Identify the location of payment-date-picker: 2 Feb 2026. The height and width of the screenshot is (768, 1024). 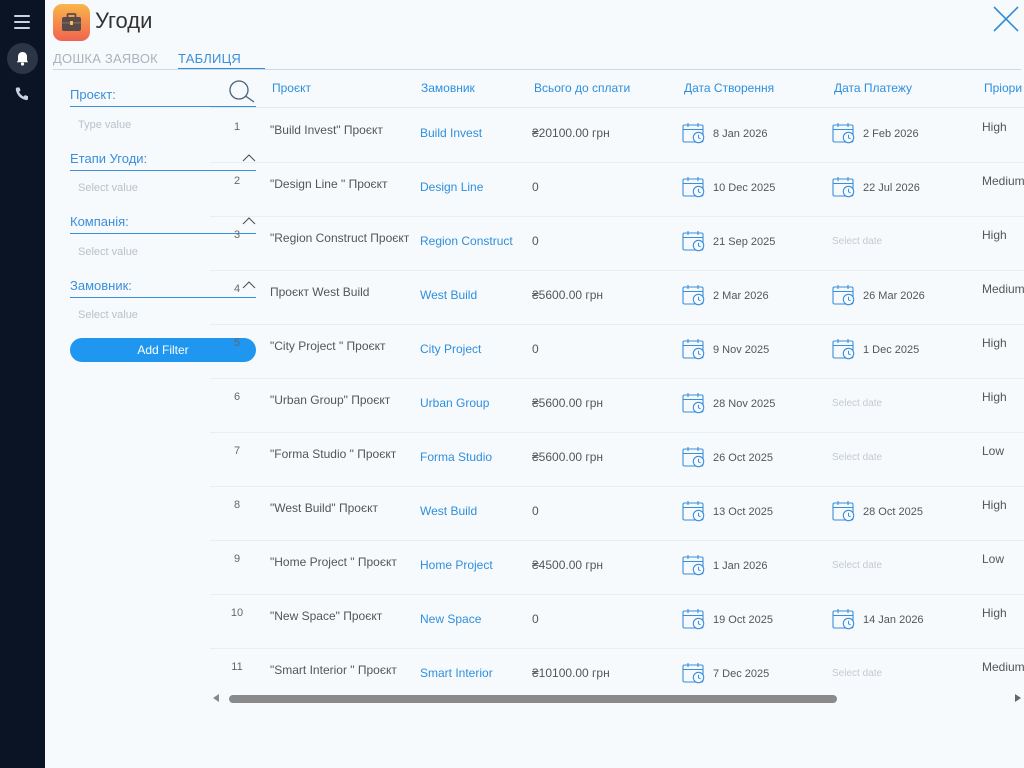
(897, 135).